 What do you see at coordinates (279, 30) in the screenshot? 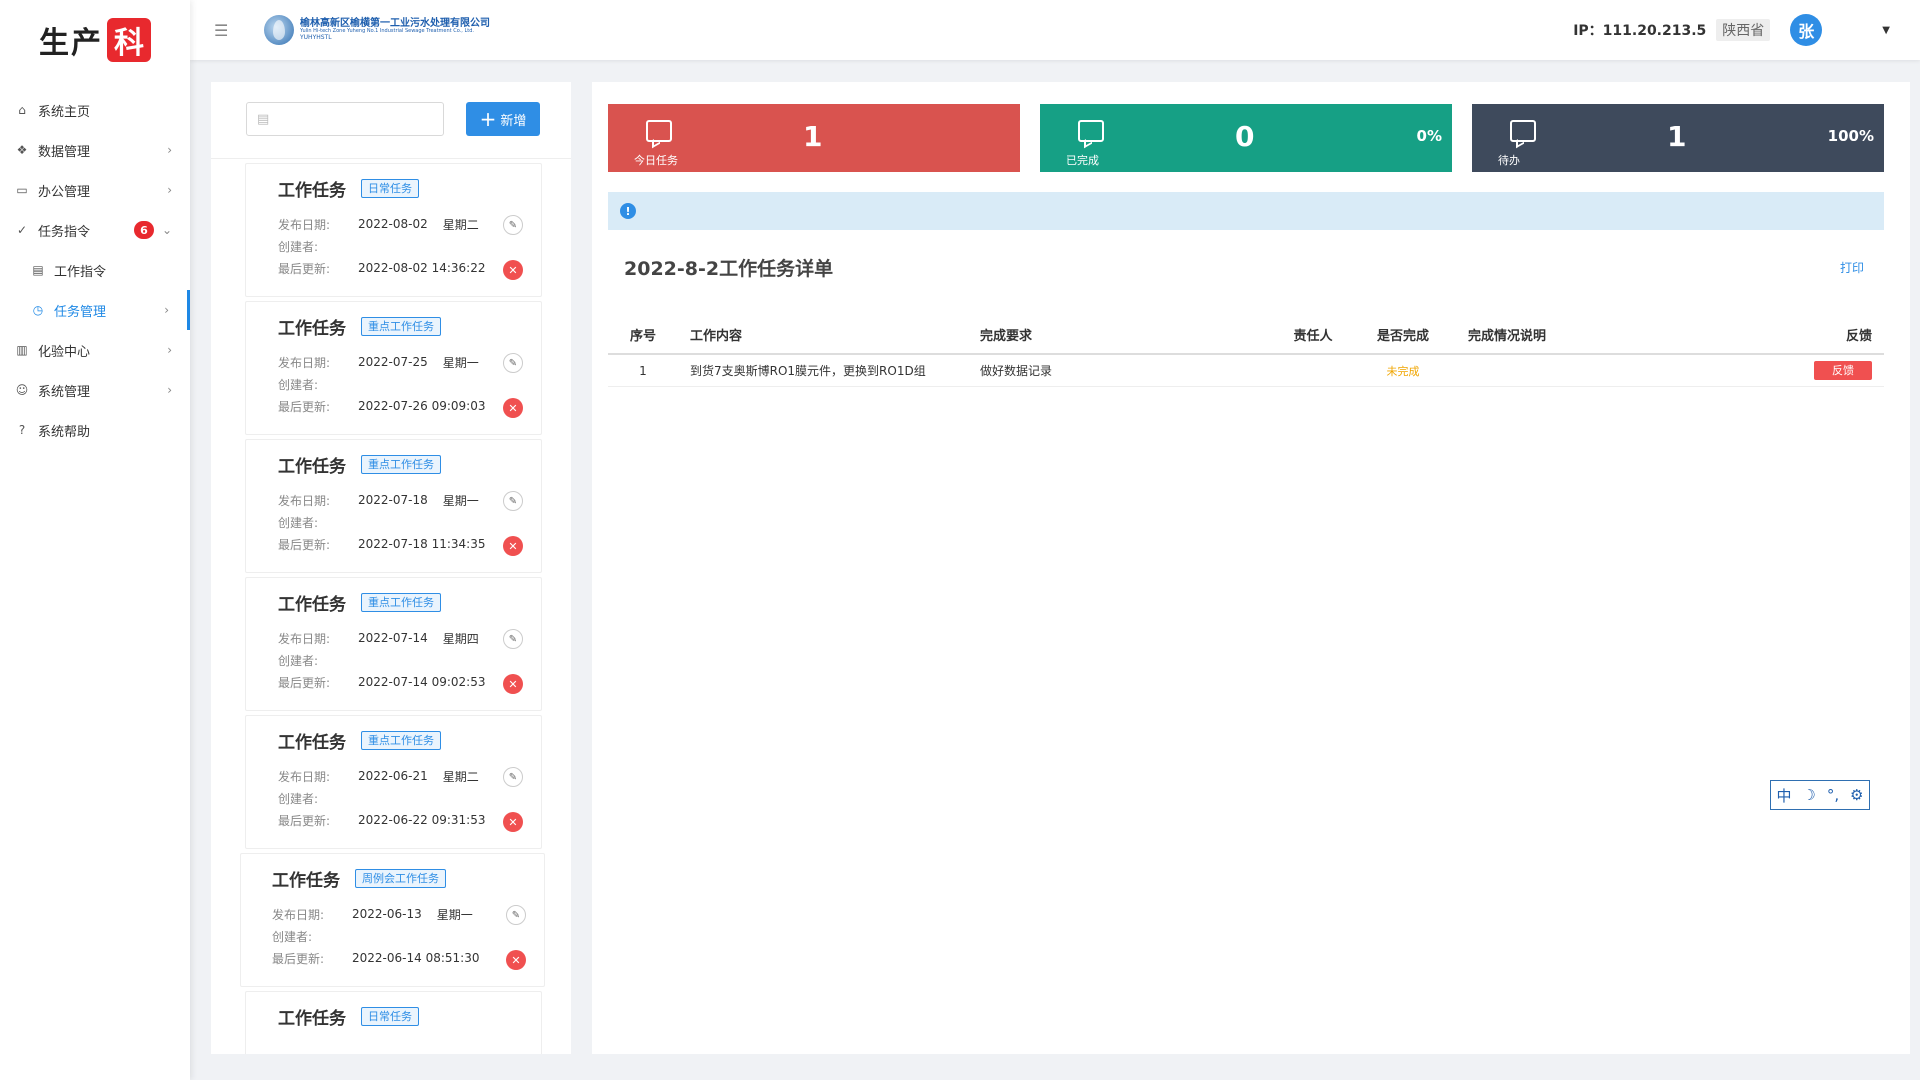
I see `logo-drop-icon` at bounding box center [279, 30].